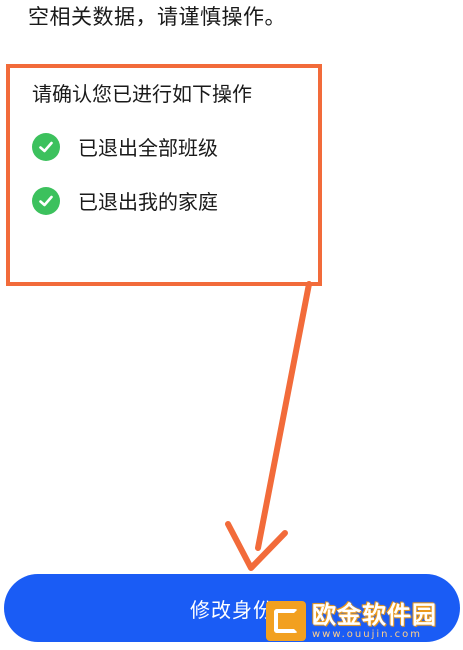 This screenshot has height=650, width=463. What do you see at coordinates (157, 17) in the screenshot?
I see `warning-text: 空相关数据，请谨慎操作。` at bounding box center [157, 17].